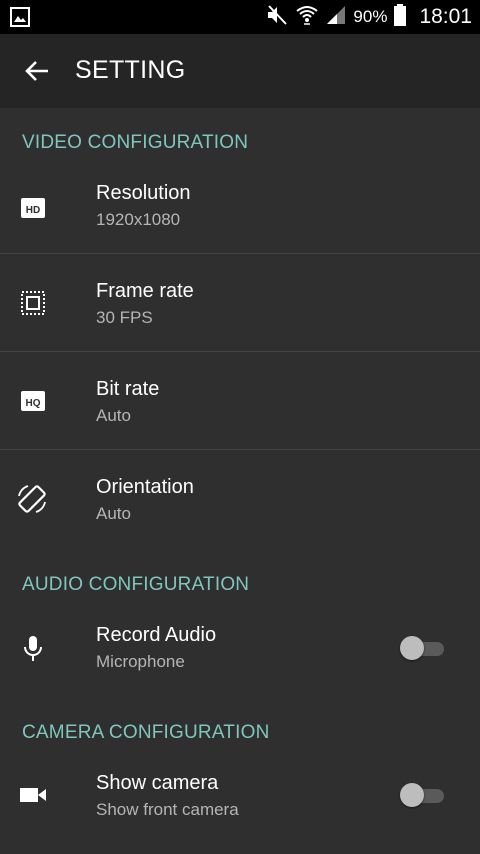 The height and width of the screenshot is (854, 480). I want to click on setting-title: Orientation, so click(145, 487).